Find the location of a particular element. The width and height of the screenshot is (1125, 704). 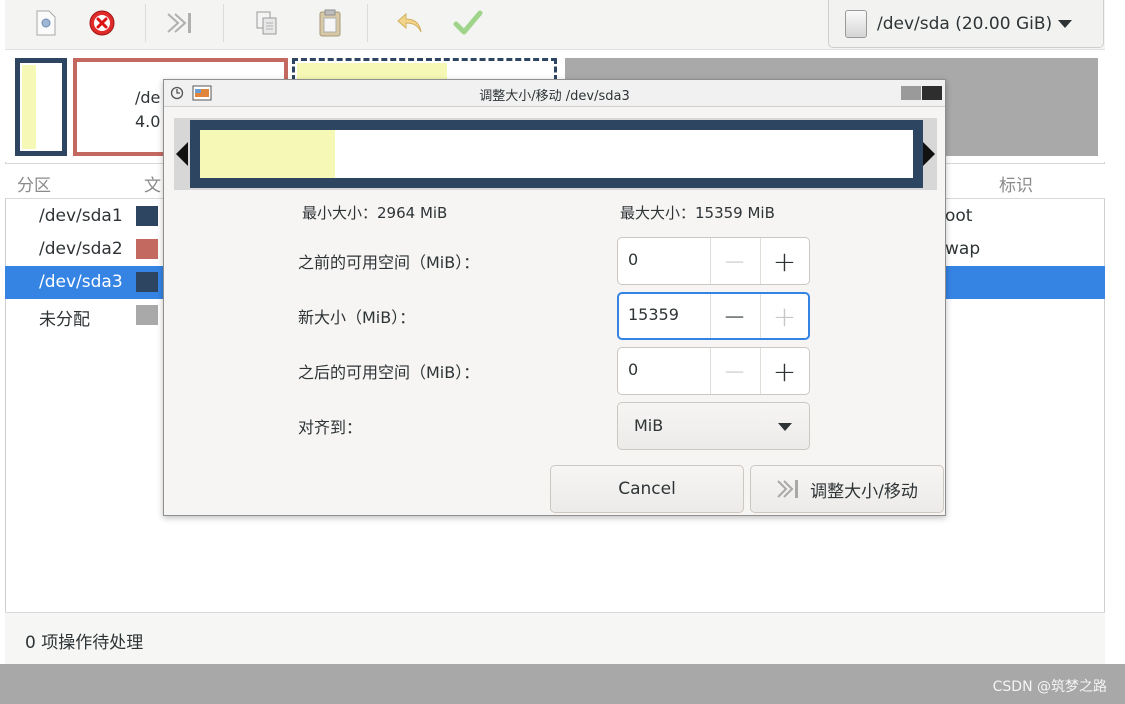

max-size-text: 最大大小：15359 MiB is located at coordinates (697, 213).